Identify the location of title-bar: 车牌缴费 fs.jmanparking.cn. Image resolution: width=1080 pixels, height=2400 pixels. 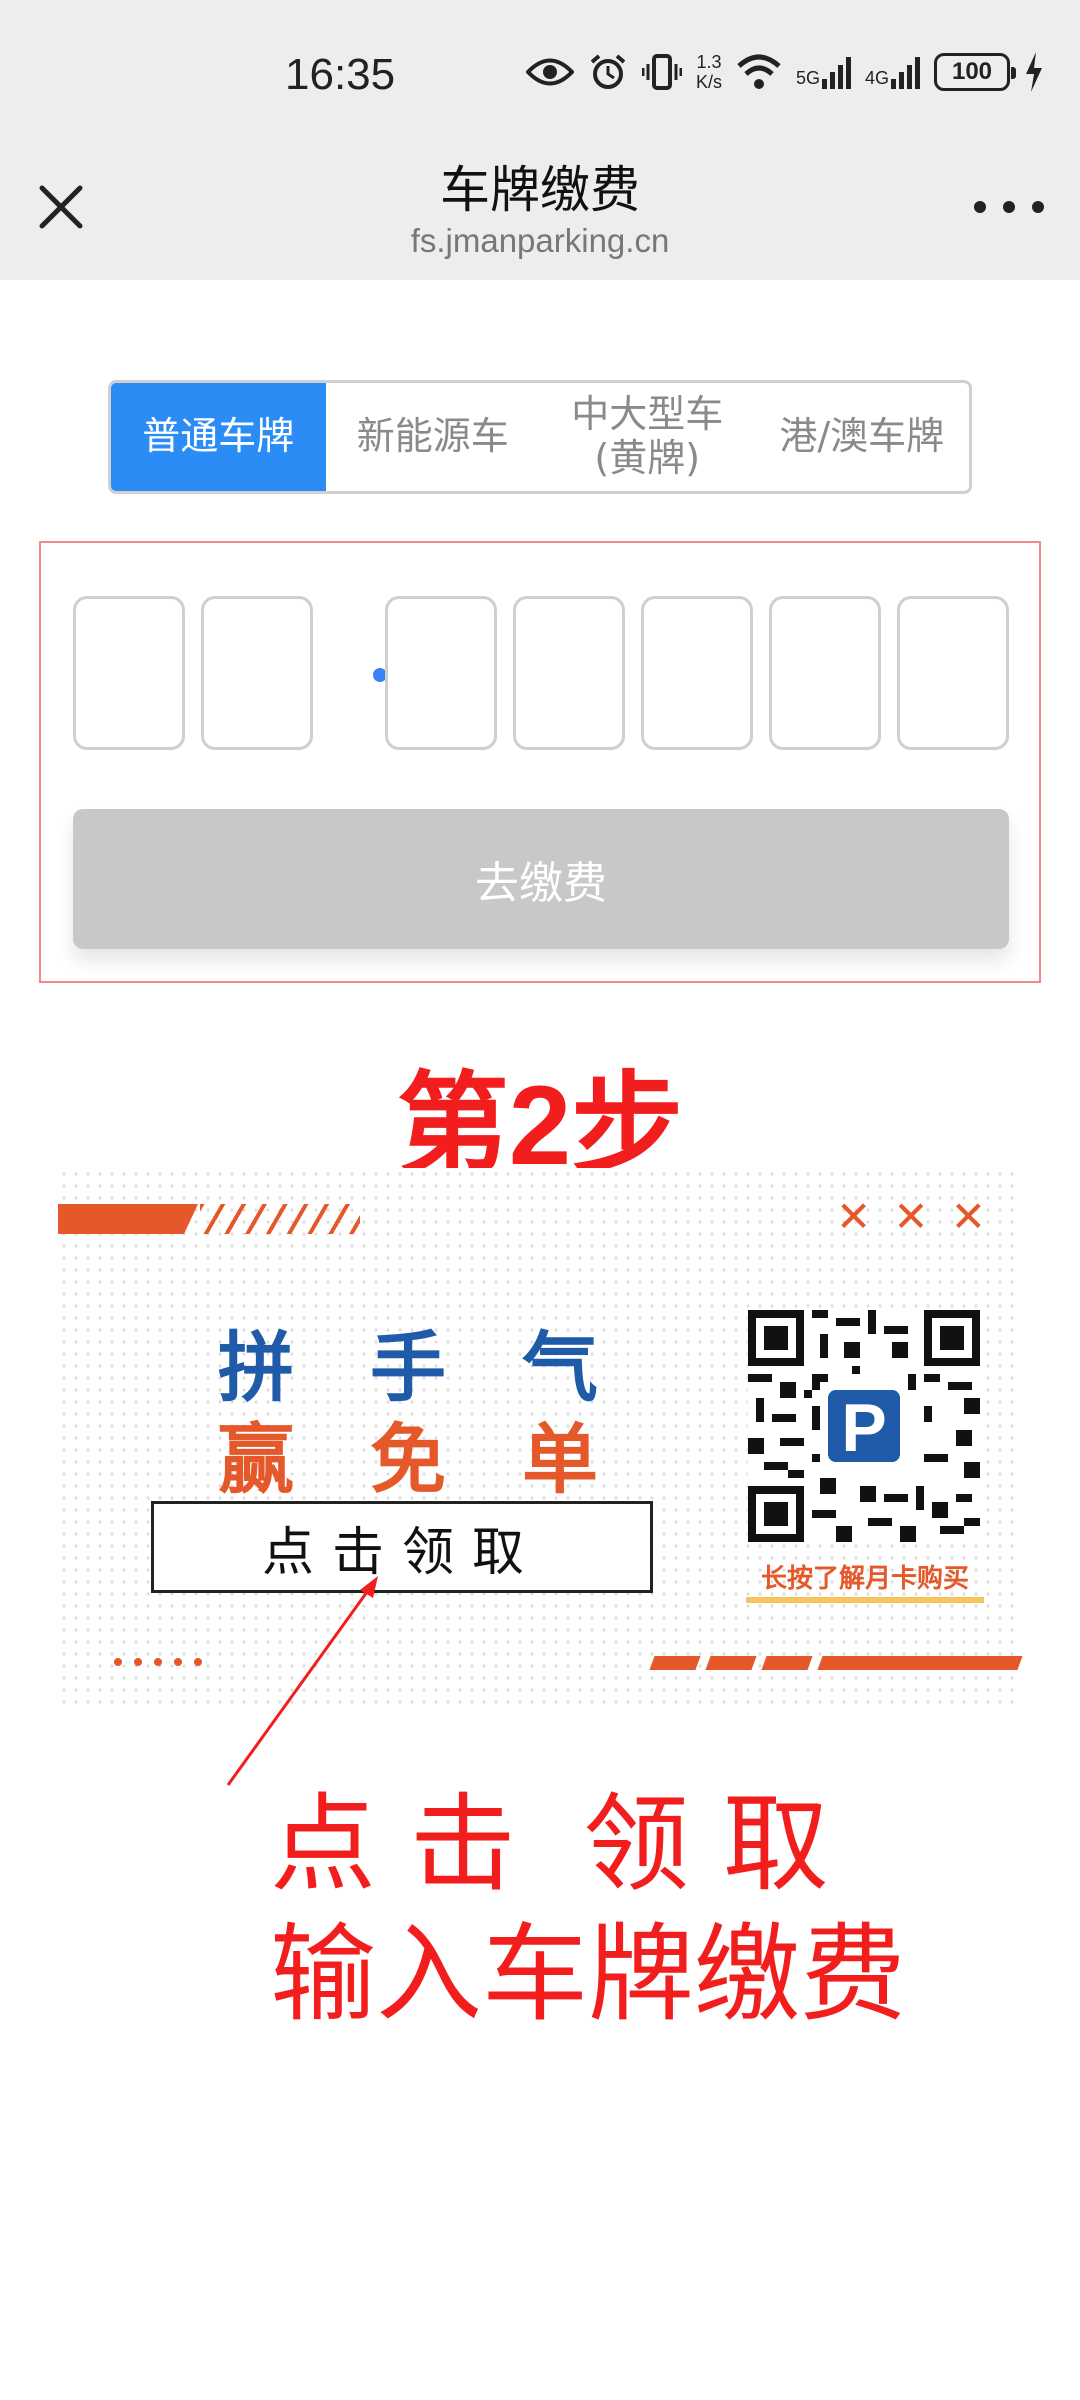
(540, 205).